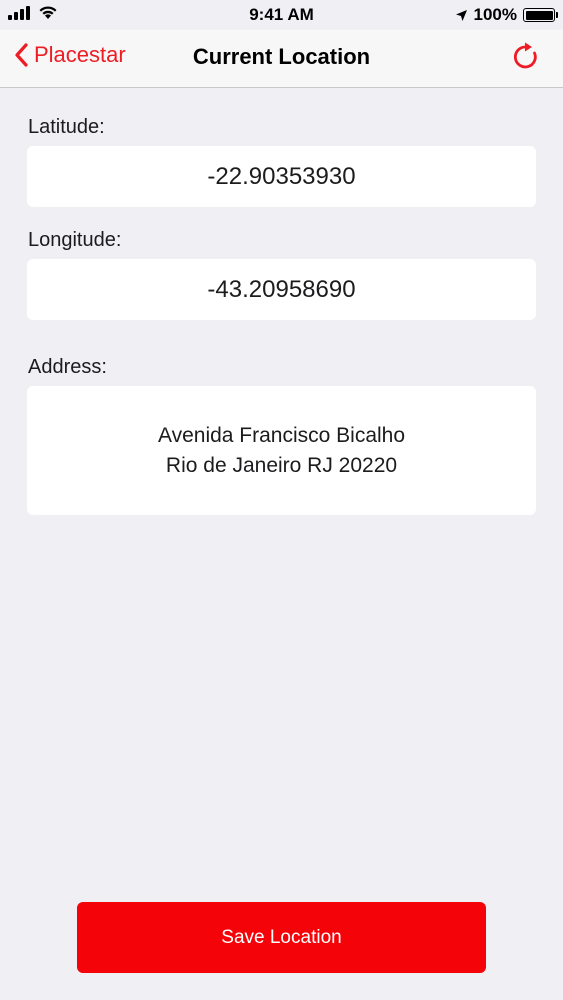 This screenshot has height=1000, width=563. Describe the element at coordinates (75, 240) in the screenshot. I see `longitude-label: Longitude:` at that location.